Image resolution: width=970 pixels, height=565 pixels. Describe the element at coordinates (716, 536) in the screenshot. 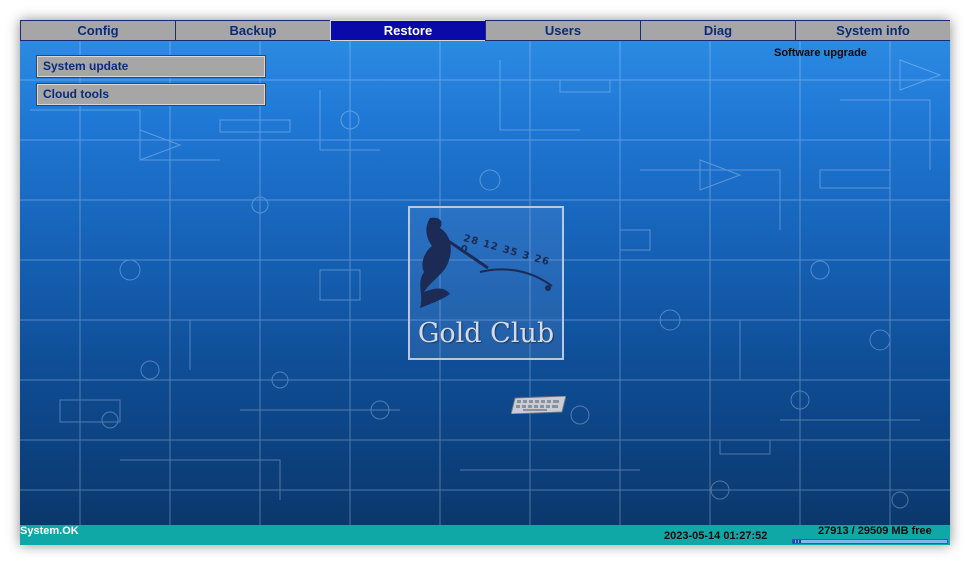

I see `datetime-display: 2023-05-14 01:27:52` at that location.